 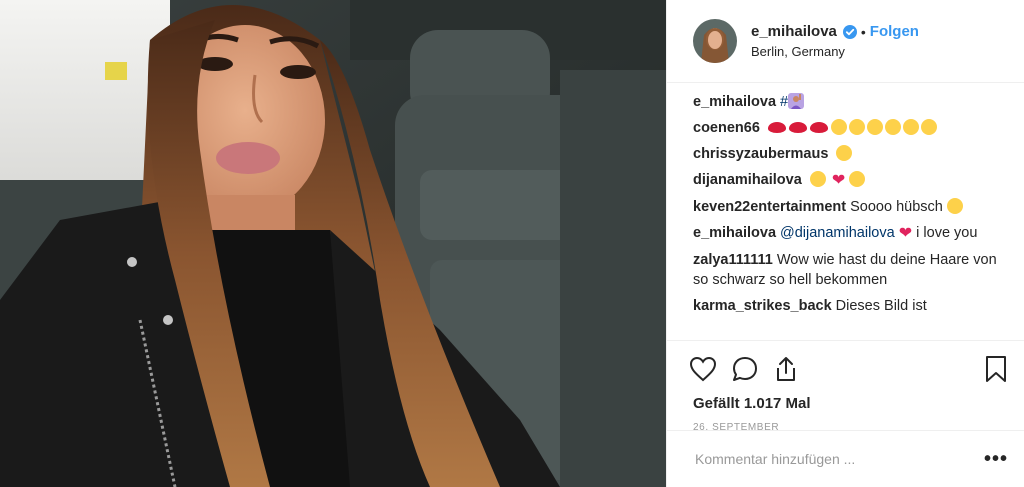 I want to click on header-text: e_mihailova • Folgen Berlin, Germany, so click(x=835, y=41).